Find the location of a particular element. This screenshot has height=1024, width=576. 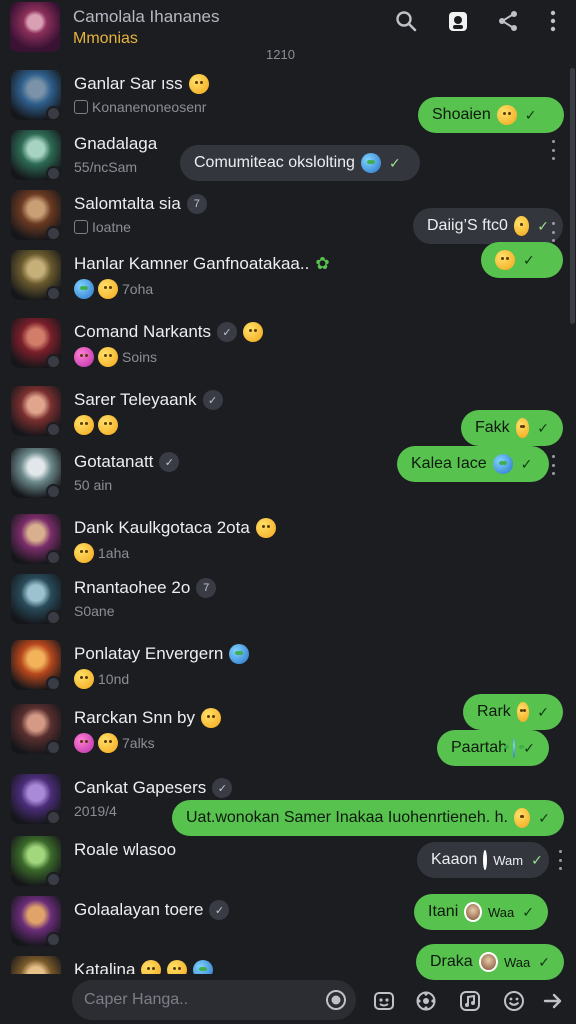

outgoing-message-bubble: Draka Waa ✓ is located at coordinates (490, 962).